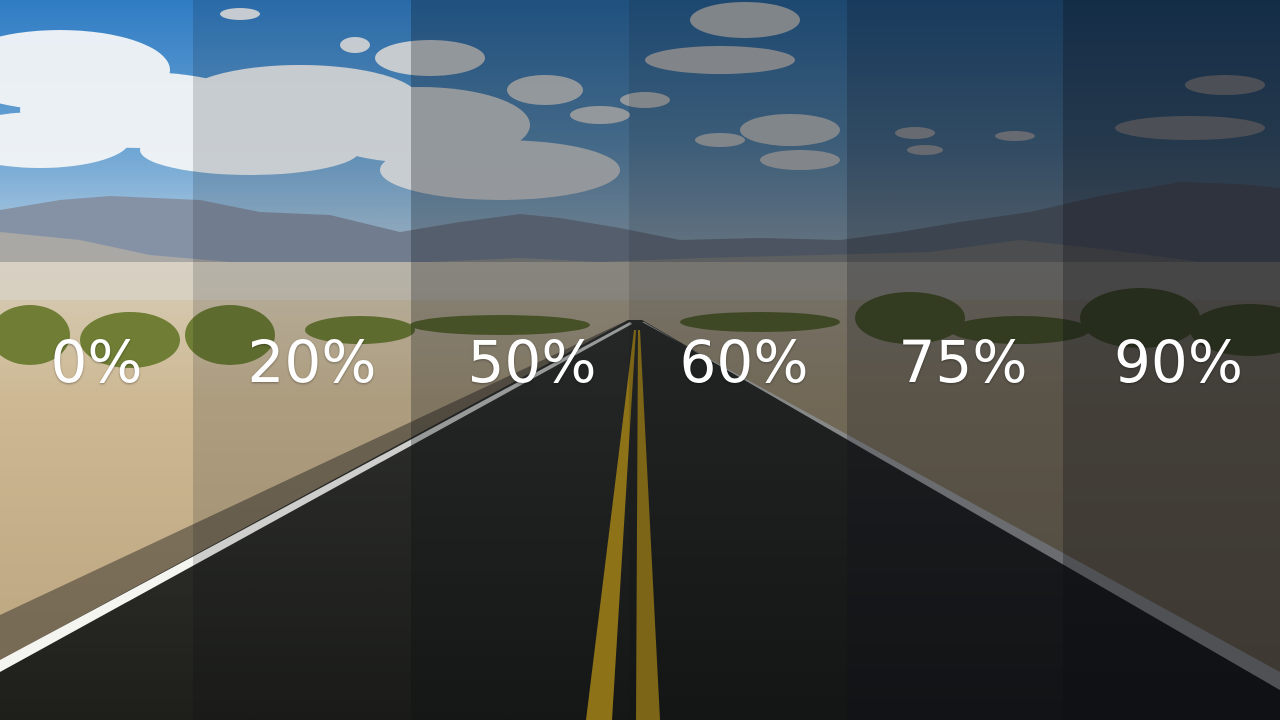 The width and height of the screenshot is (1280, 720). I want to click on tint-label-75: 75%, so click(963, 362).